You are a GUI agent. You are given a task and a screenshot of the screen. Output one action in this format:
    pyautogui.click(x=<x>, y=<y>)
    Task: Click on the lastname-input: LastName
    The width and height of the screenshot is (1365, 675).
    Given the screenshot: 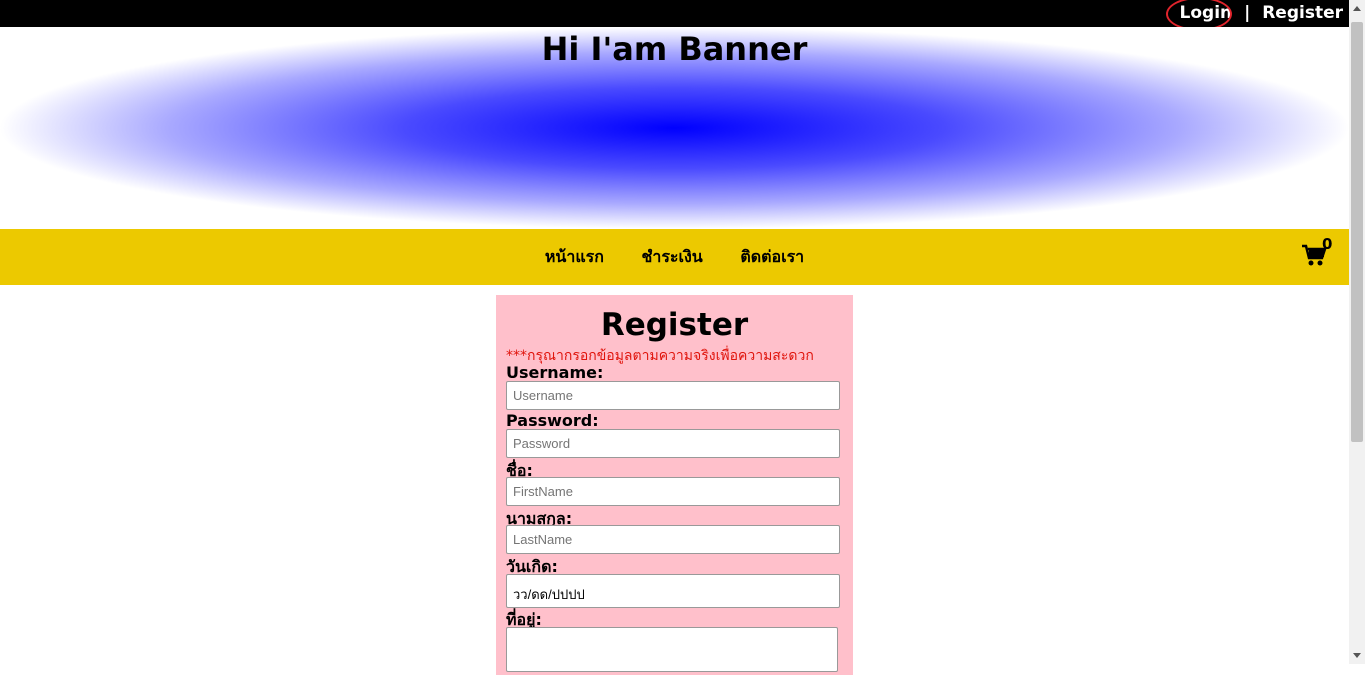 What is the action you would take?
    pyautogui.click(x=673, y=539)
    